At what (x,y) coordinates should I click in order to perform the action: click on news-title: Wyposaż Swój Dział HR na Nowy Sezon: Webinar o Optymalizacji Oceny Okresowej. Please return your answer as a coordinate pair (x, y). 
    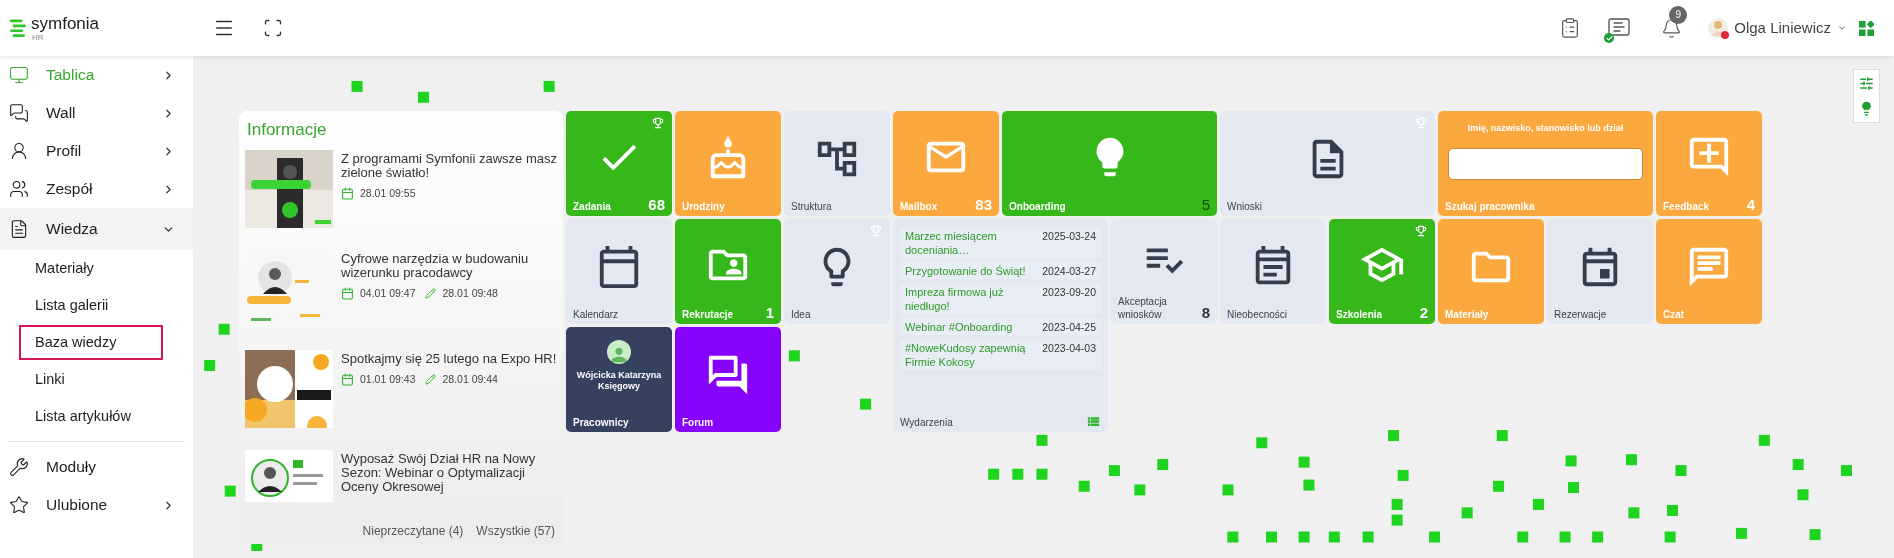
    Looking at the image, I should click on (449, 472).